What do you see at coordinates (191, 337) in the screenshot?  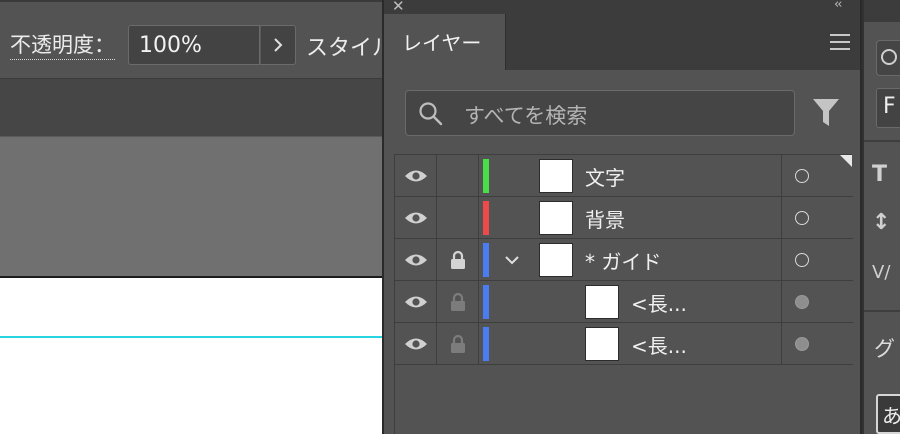 I see `guide-line` at bounding box center [191, 337].